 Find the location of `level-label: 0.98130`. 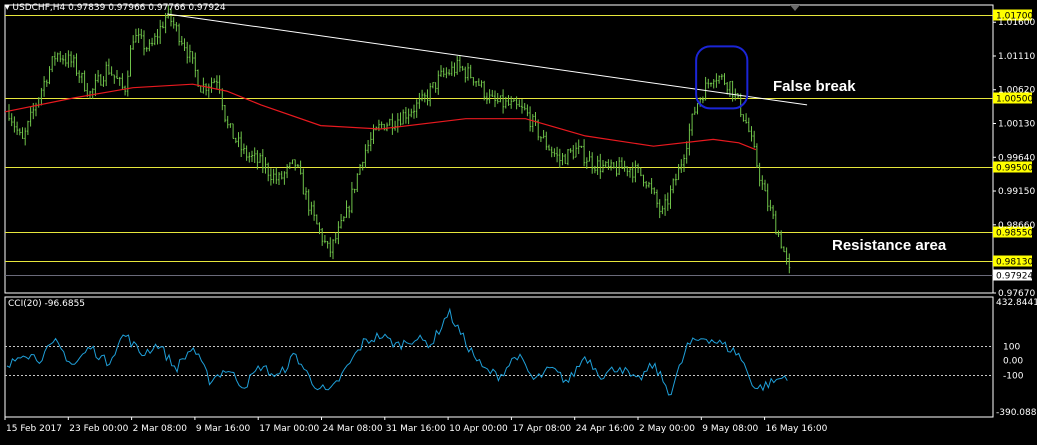

level-label: 0.98130 is located at coordinates (1014, 263).